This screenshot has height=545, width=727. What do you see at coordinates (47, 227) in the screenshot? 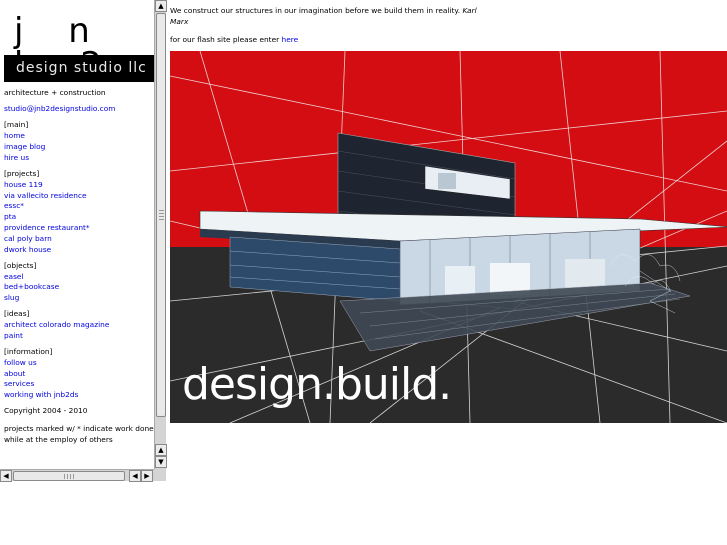
I see `nav-providence: providence restaurant*` at bounding box center [47, 227].